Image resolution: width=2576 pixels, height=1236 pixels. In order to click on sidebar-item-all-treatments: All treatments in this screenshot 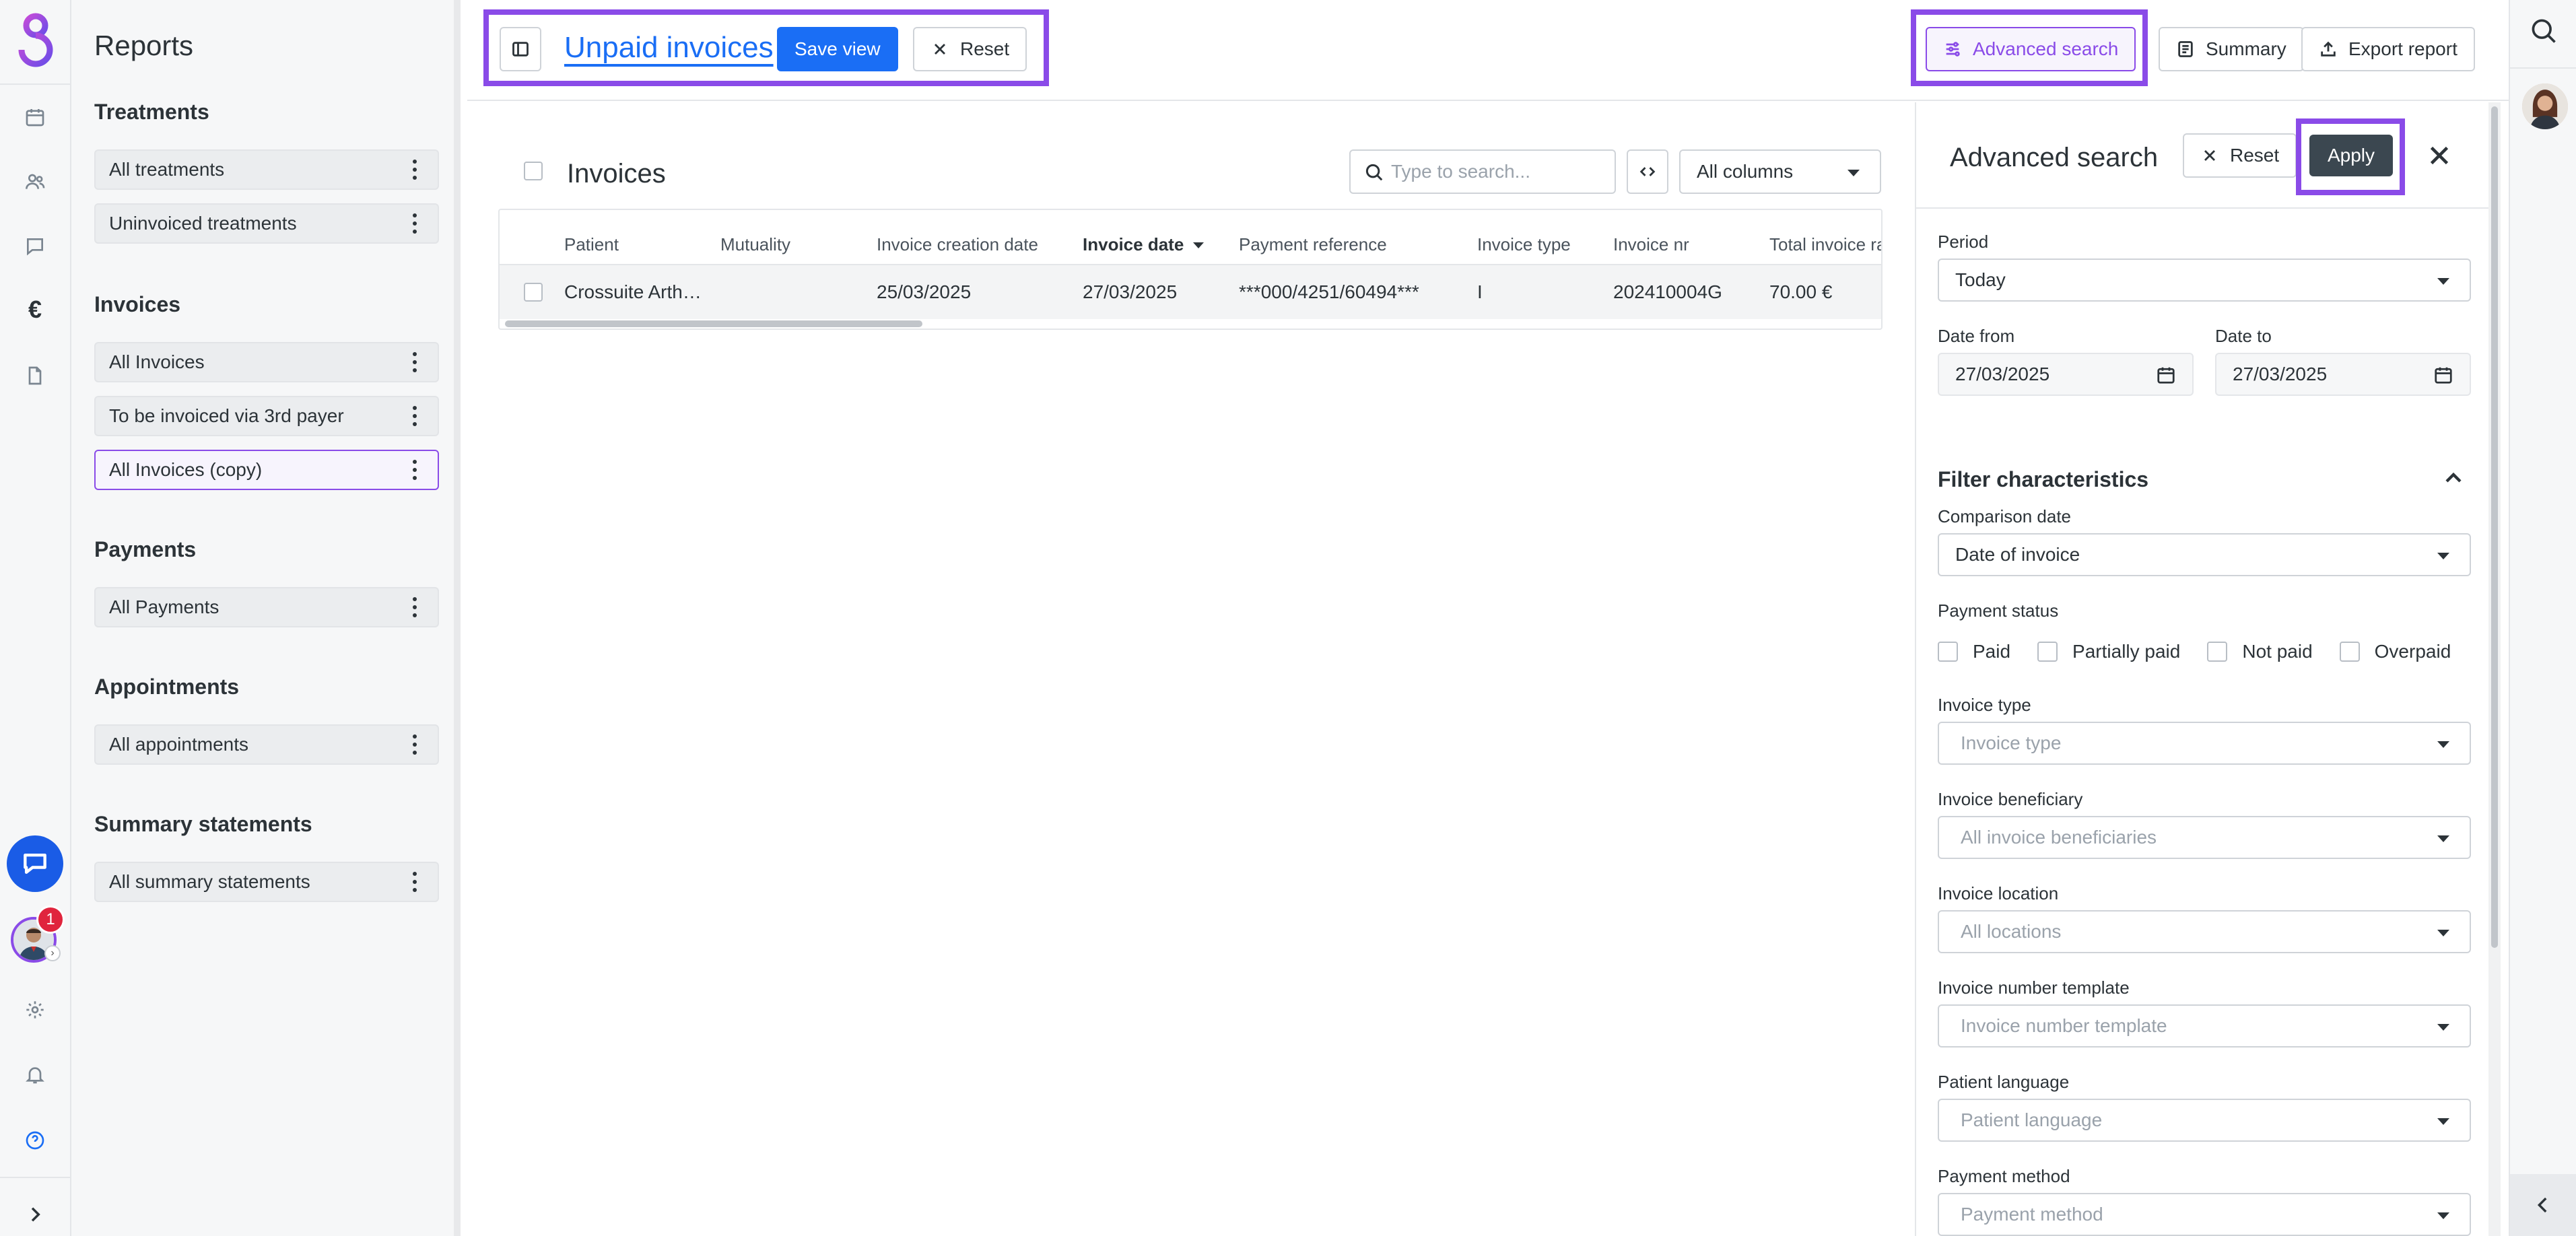, I will do `click(266, 170)`.